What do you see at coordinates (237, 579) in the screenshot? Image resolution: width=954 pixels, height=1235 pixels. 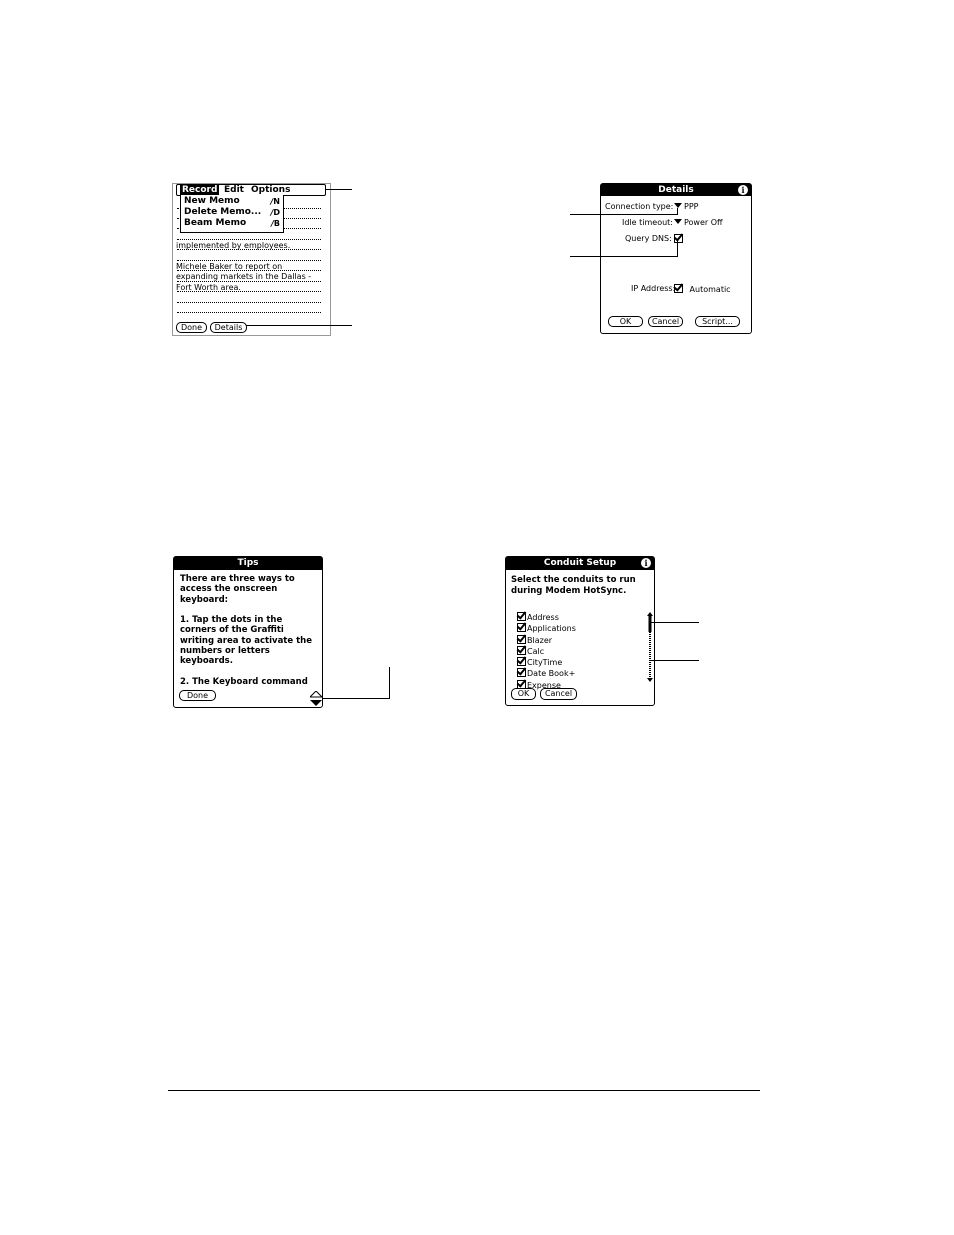 I see `tips-line: There are three ways to` at bounding box center [237, 579].